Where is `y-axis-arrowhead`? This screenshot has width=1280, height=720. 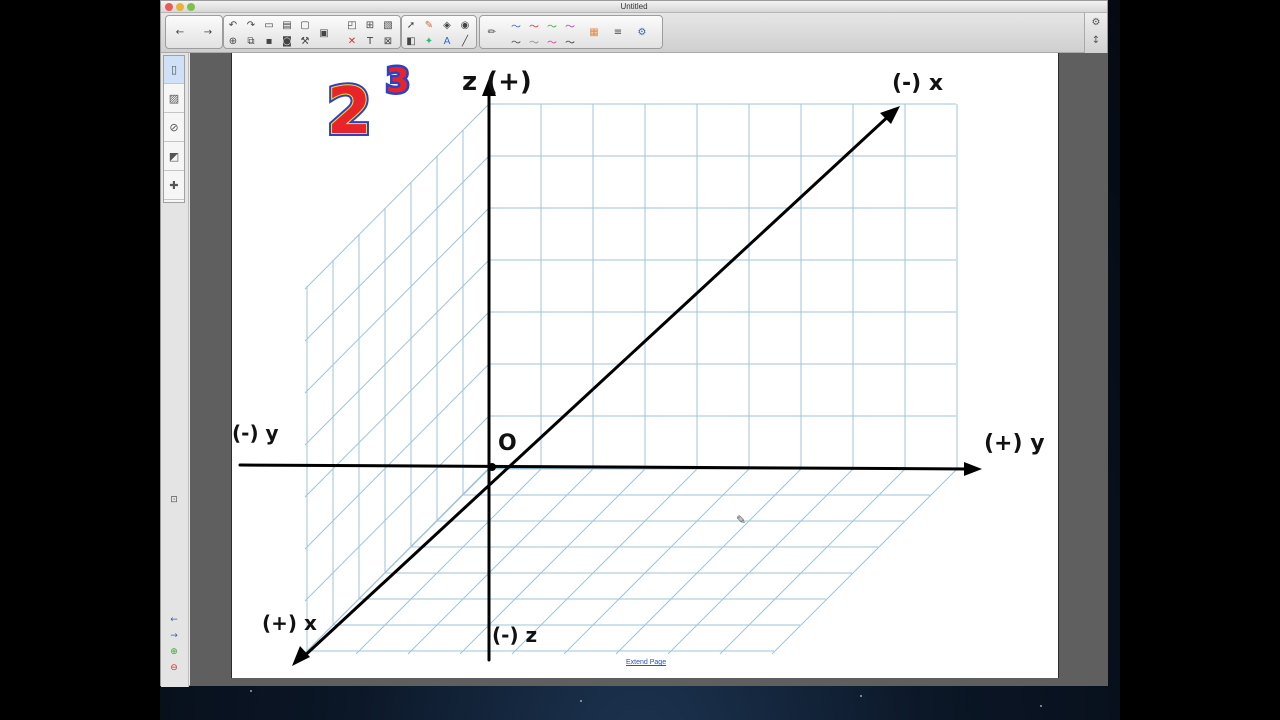
y-axis-arrowhead is located at coordinates (973, 469).